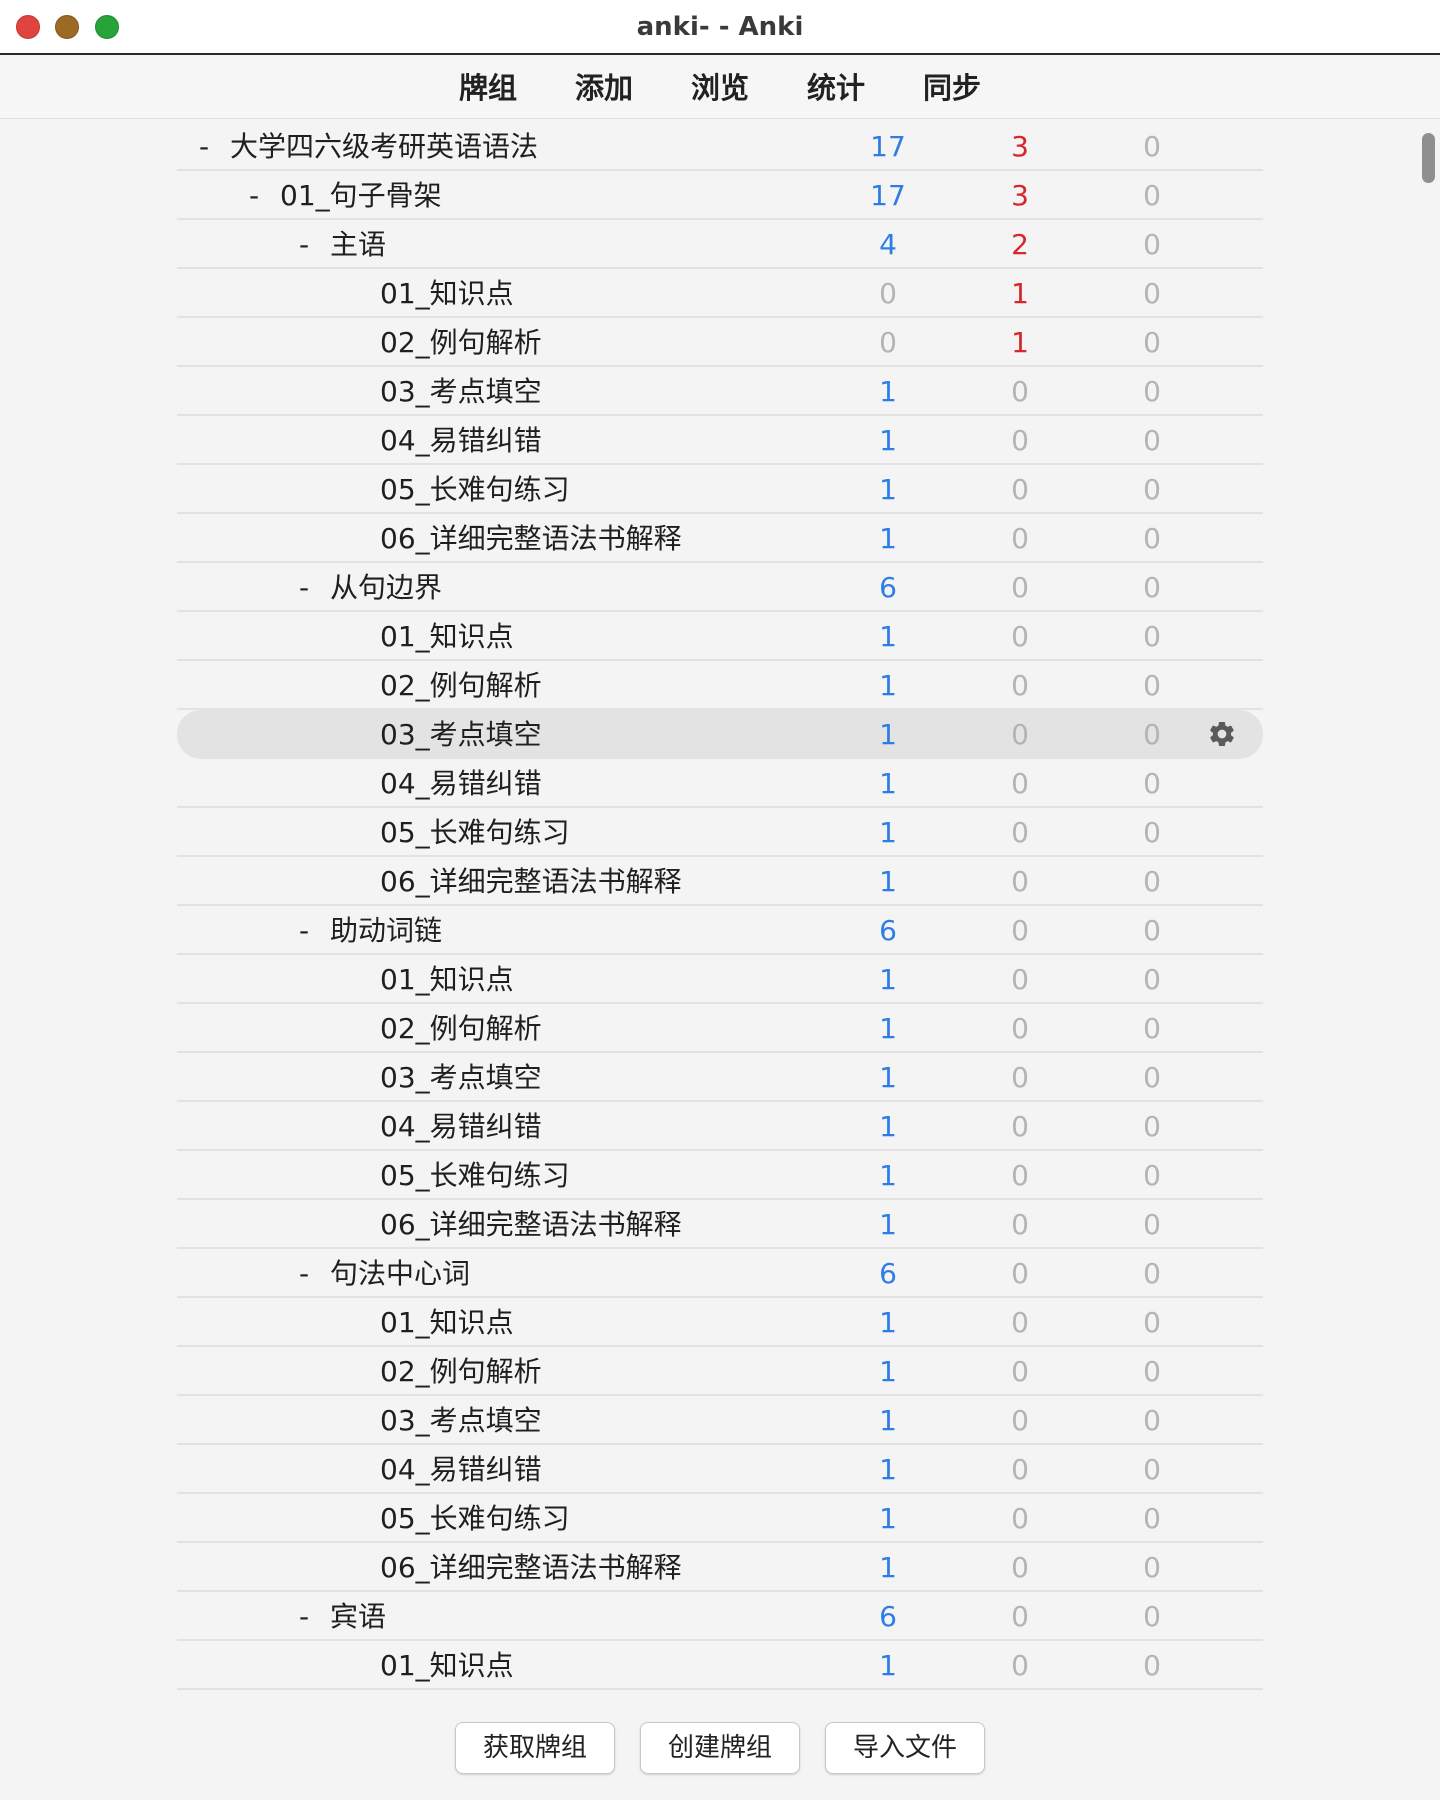  I want to click on deck-name: 宾语, so click(358, 1616).